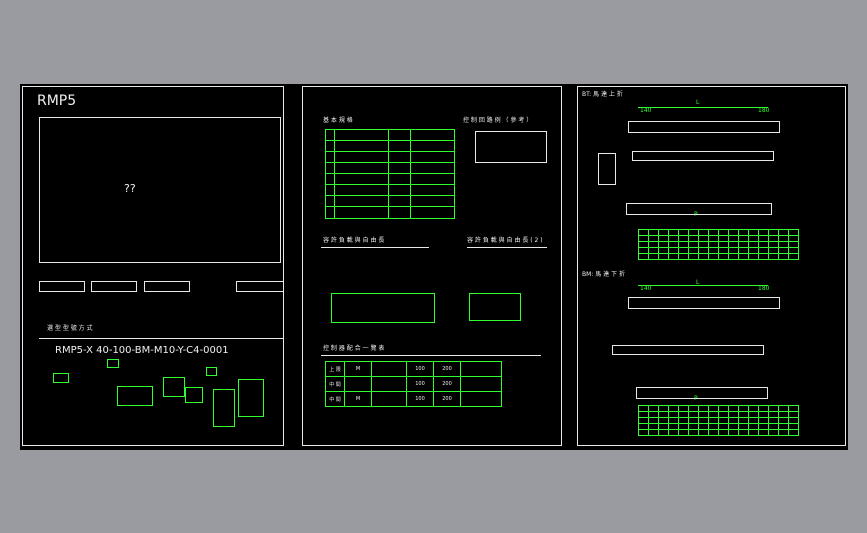 The image size is (867, 533). What do you see at coordinates (704, 303) in the screenshot?
I see `actuator-top-view-bm` at bounding box center [704, 303].